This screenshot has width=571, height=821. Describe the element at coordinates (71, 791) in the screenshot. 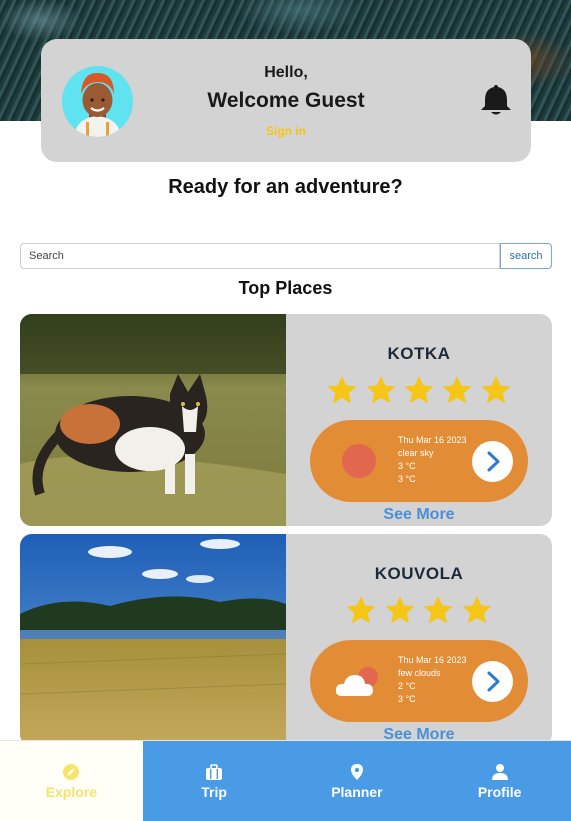

I see `nav-label: Explore` at that location.